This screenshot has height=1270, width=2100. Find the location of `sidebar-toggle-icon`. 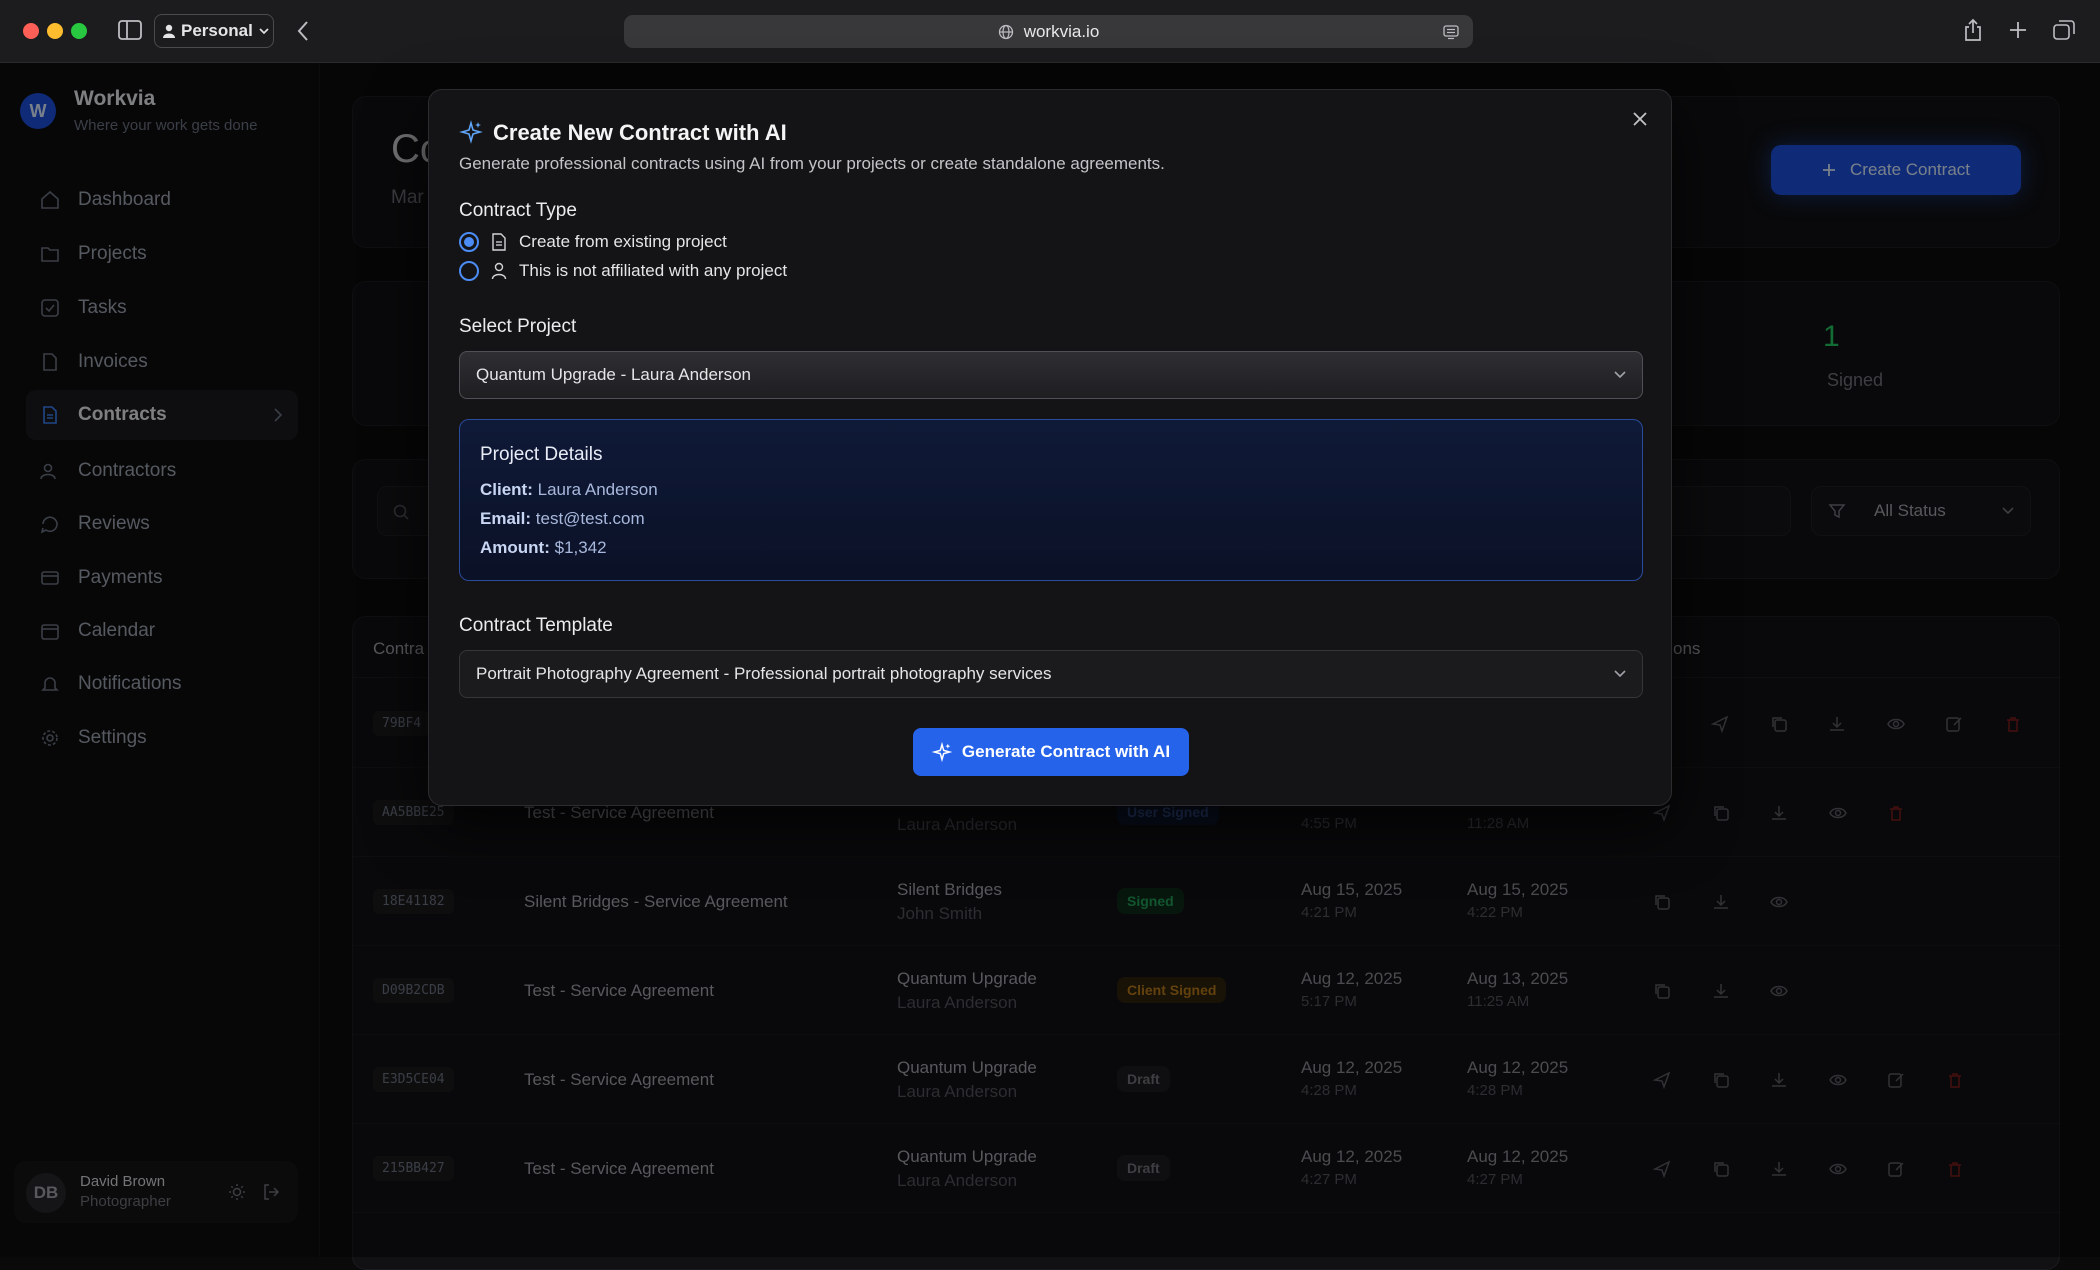

sidebar-toggle-icon is located at coordinates (130, 30).